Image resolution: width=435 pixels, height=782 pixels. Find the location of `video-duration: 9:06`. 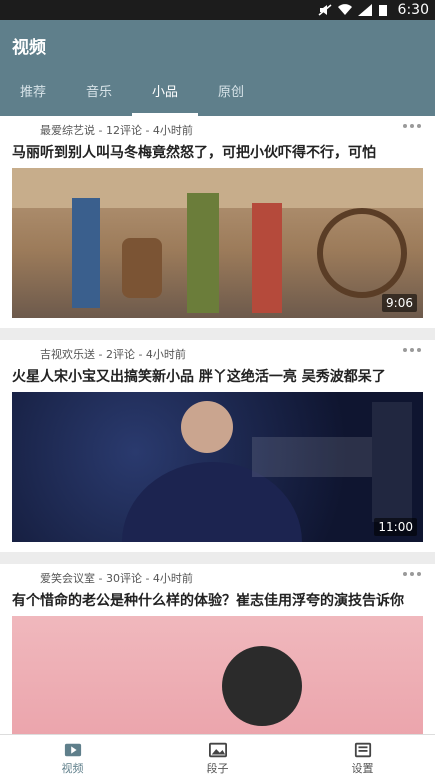

video-duration: 9:06 is located at coordinates (399, 303).